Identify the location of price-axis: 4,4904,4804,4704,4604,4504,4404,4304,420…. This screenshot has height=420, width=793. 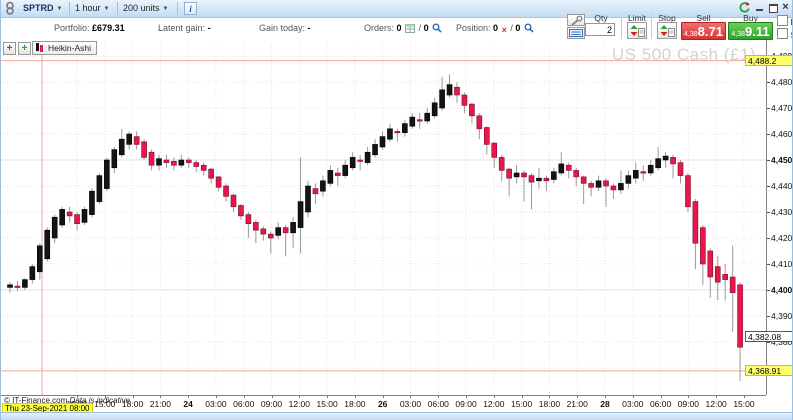
(779, 226).